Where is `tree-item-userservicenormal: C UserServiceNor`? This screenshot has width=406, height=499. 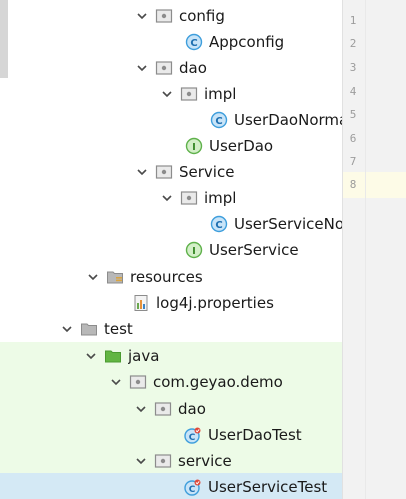 tree-item-userservicenormal: C UserServiceNor is located at coordinates (171, 224).